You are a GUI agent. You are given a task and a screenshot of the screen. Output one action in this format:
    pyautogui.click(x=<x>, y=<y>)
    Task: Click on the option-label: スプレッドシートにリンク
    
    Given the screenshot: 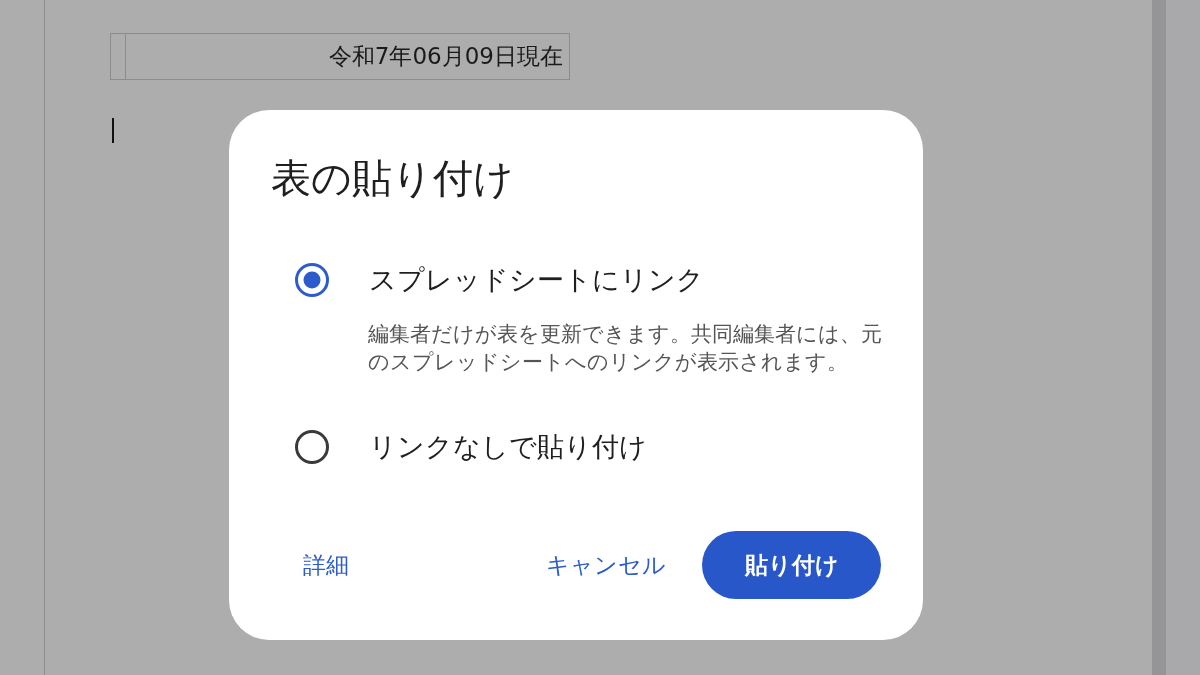 What is the action you would take?
    pyautogui.click(x=536, y=280)
    